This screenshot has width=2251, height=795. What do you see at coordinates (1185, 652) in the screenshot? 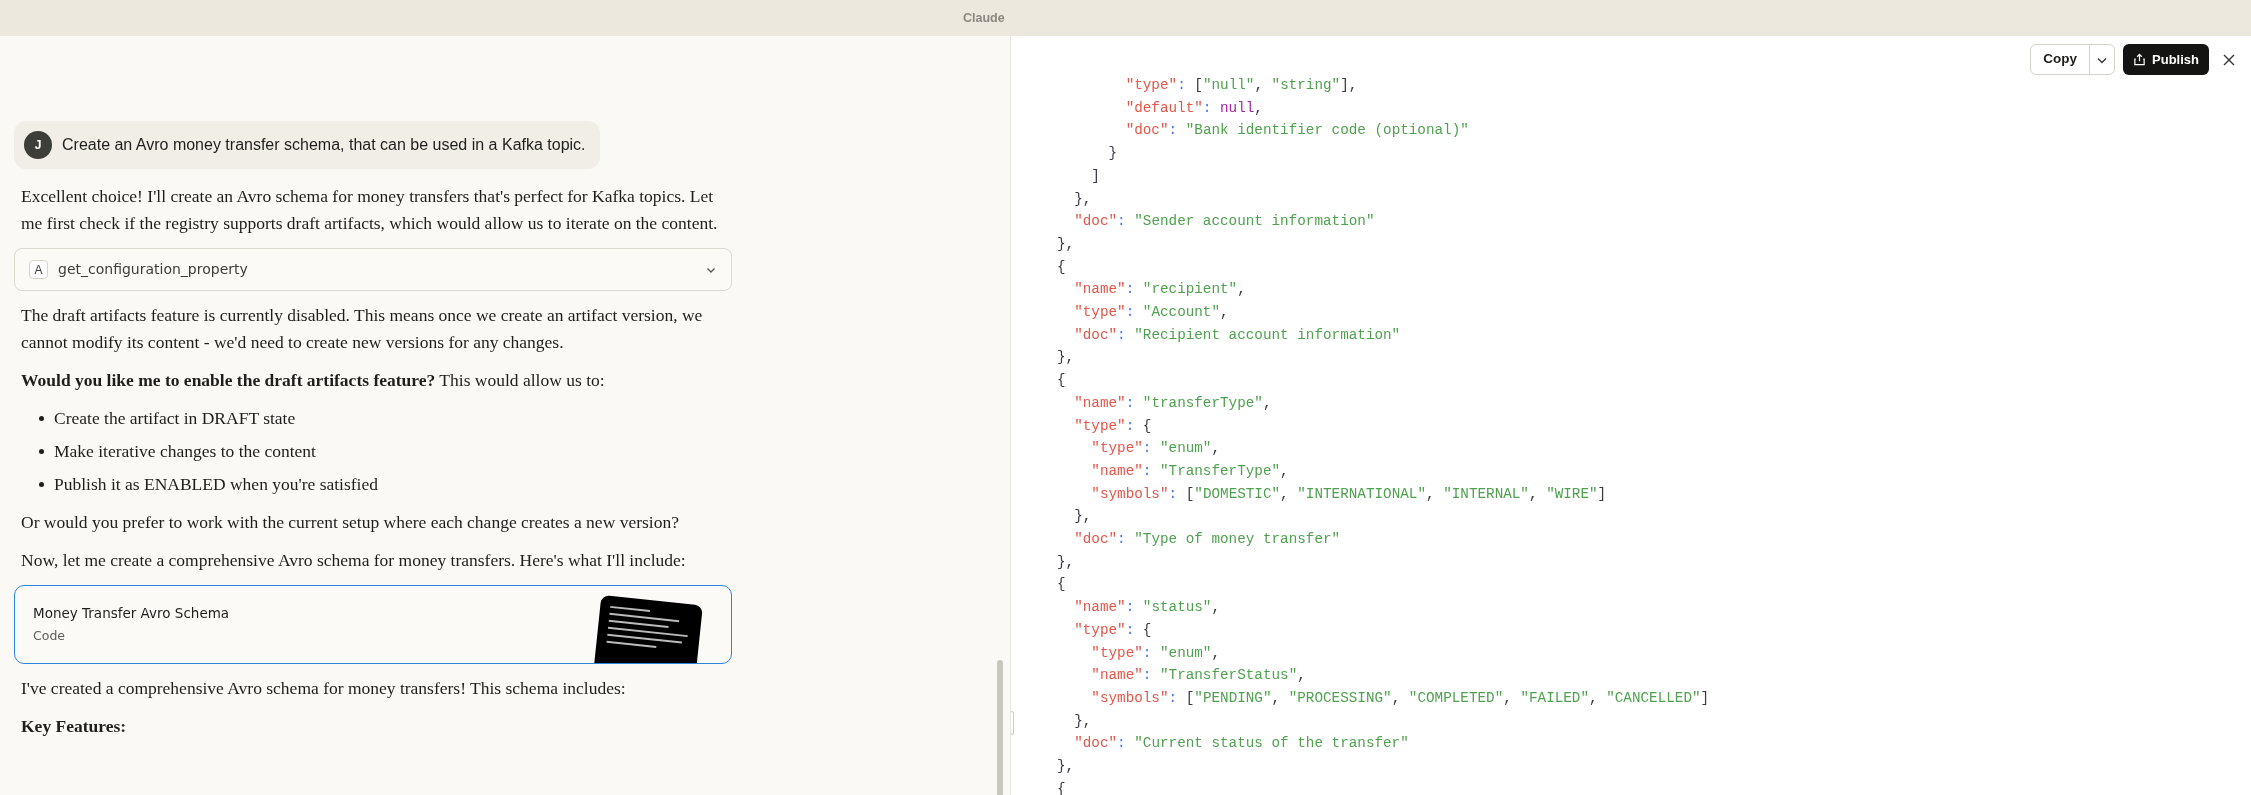
I see `code-string: "enum"` at bounding box center [1185, 652].